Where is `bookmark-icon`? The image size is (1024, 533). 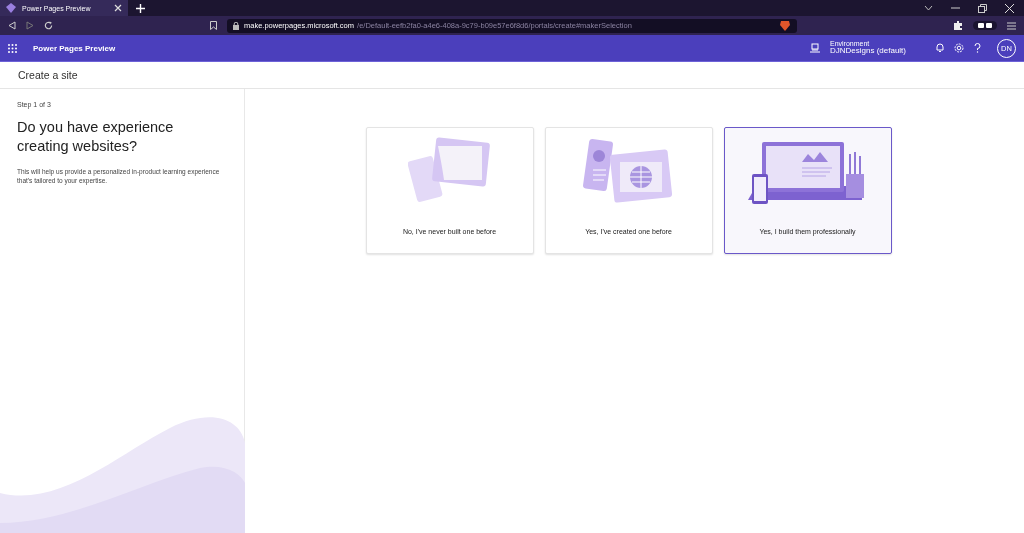 bookmark-icon is located at coordinates (213, 25).